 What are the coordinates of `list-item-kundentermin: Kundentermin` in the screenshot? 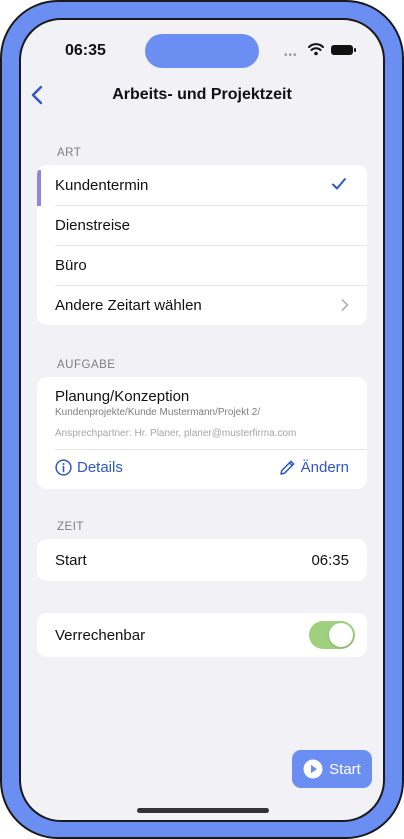 It's located at (202, 185).